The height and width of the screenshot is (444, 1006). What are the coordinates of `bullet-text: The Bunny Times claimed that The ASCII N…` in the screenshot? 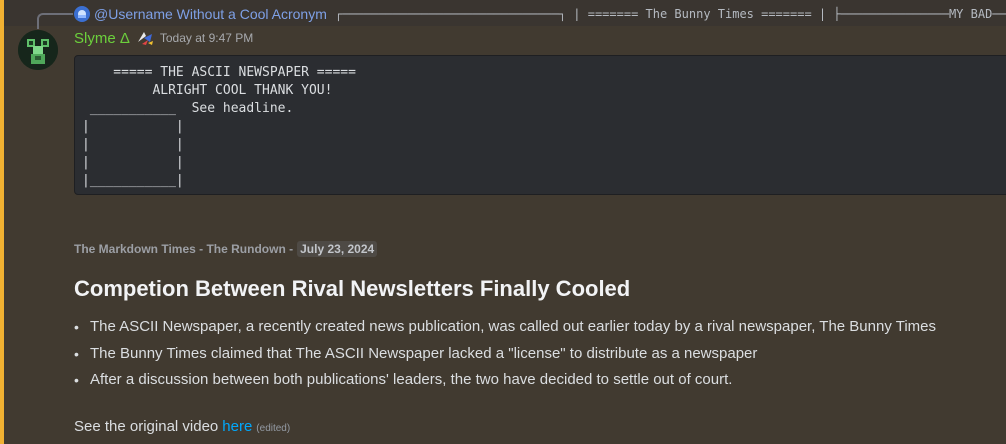 It's located at (424, 353).